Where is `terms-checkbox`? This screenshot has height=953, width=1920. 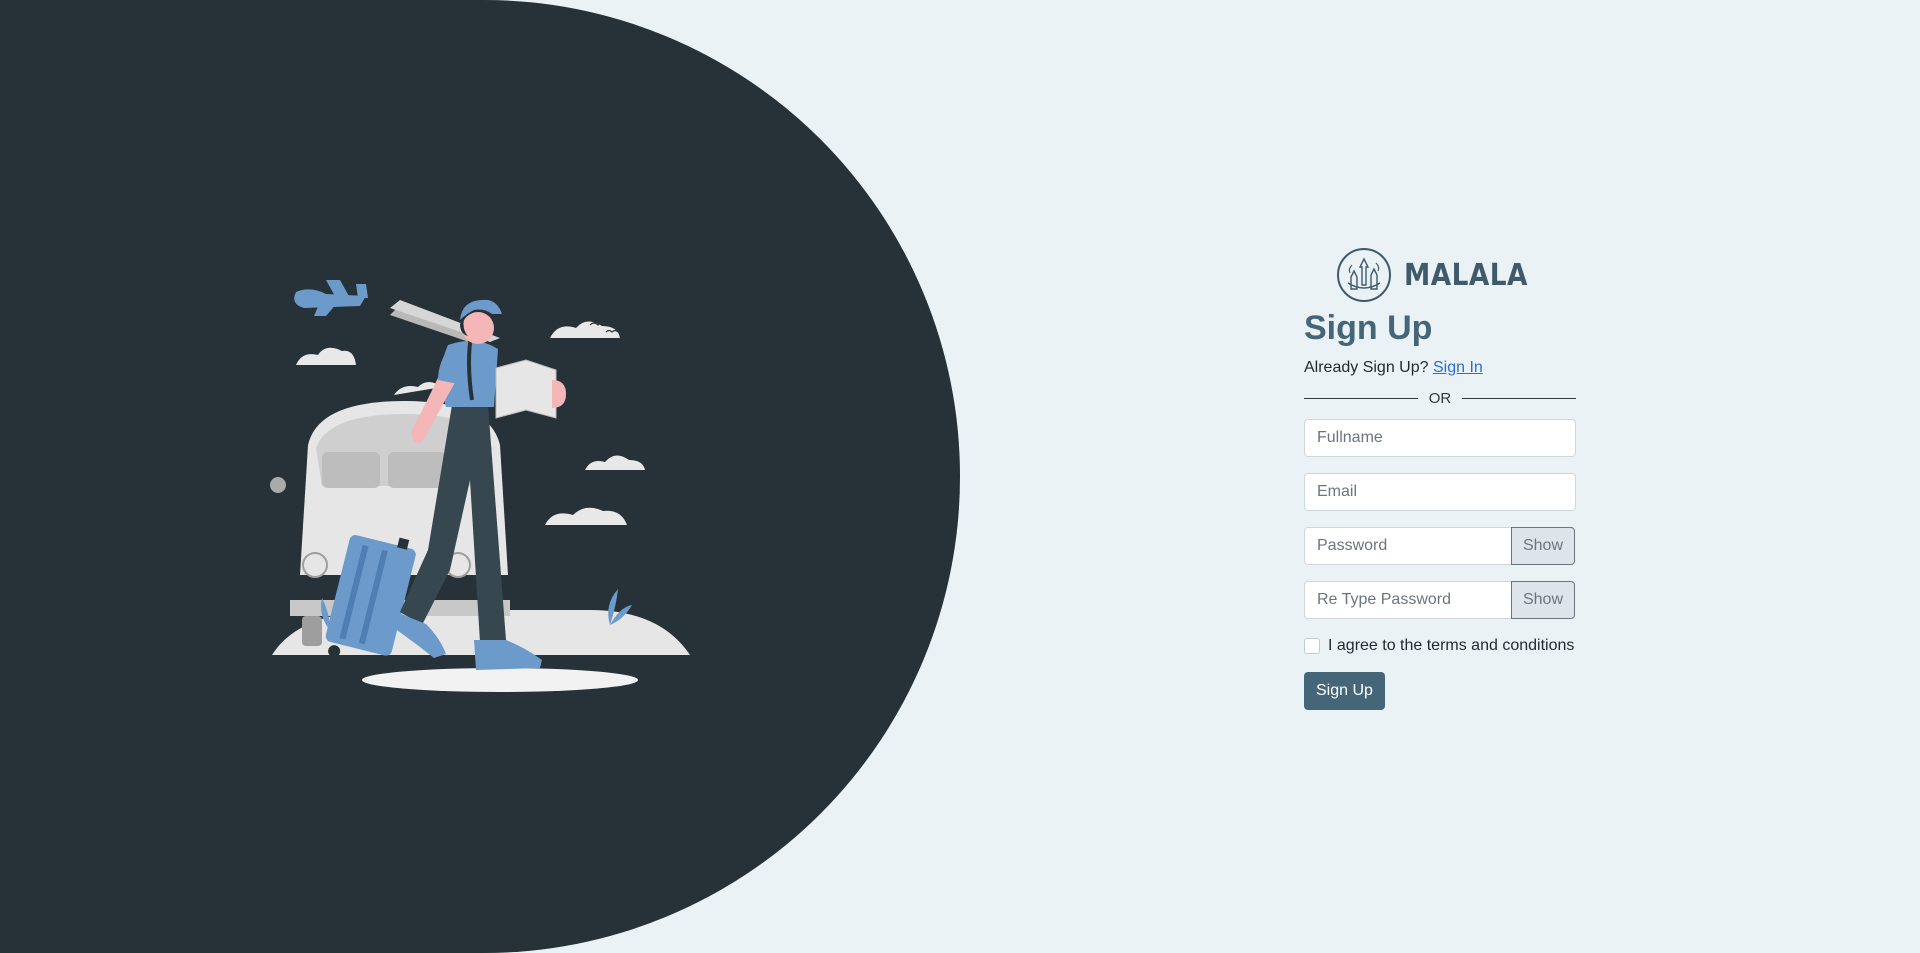 terms-checkbox is located at coordinates (1312, 646).